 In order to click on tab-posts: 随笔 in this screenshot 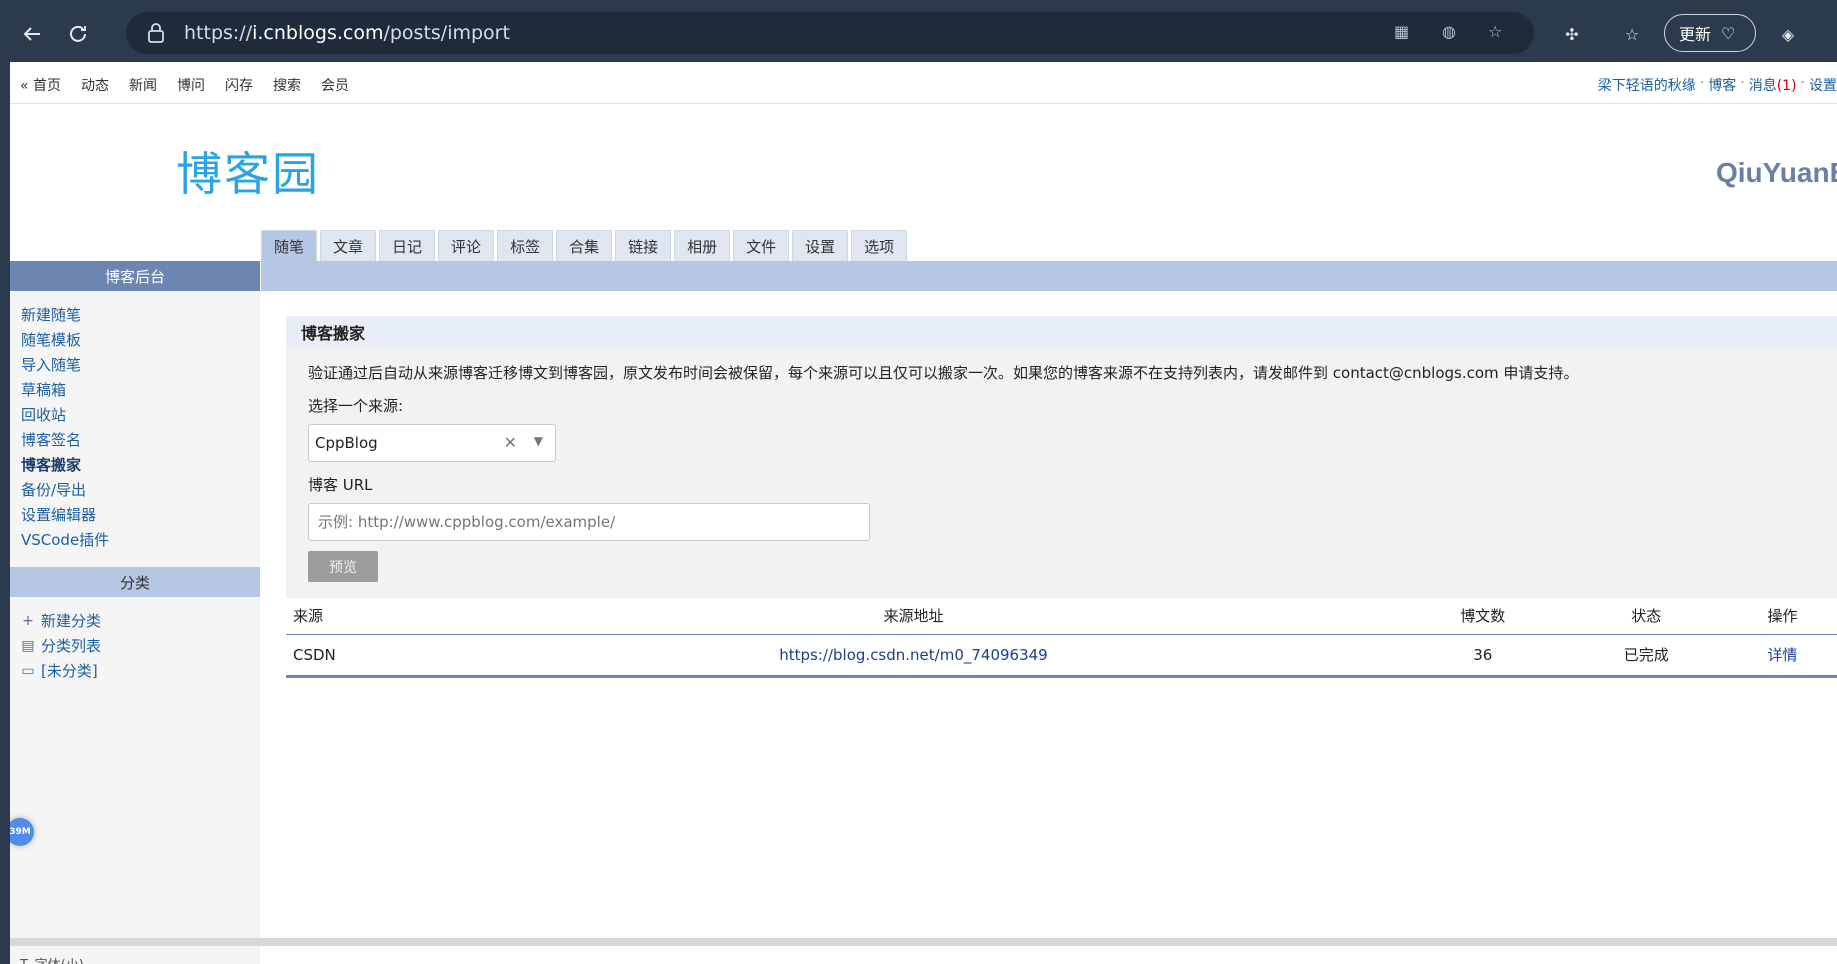, I will do `click(289, 246)`.